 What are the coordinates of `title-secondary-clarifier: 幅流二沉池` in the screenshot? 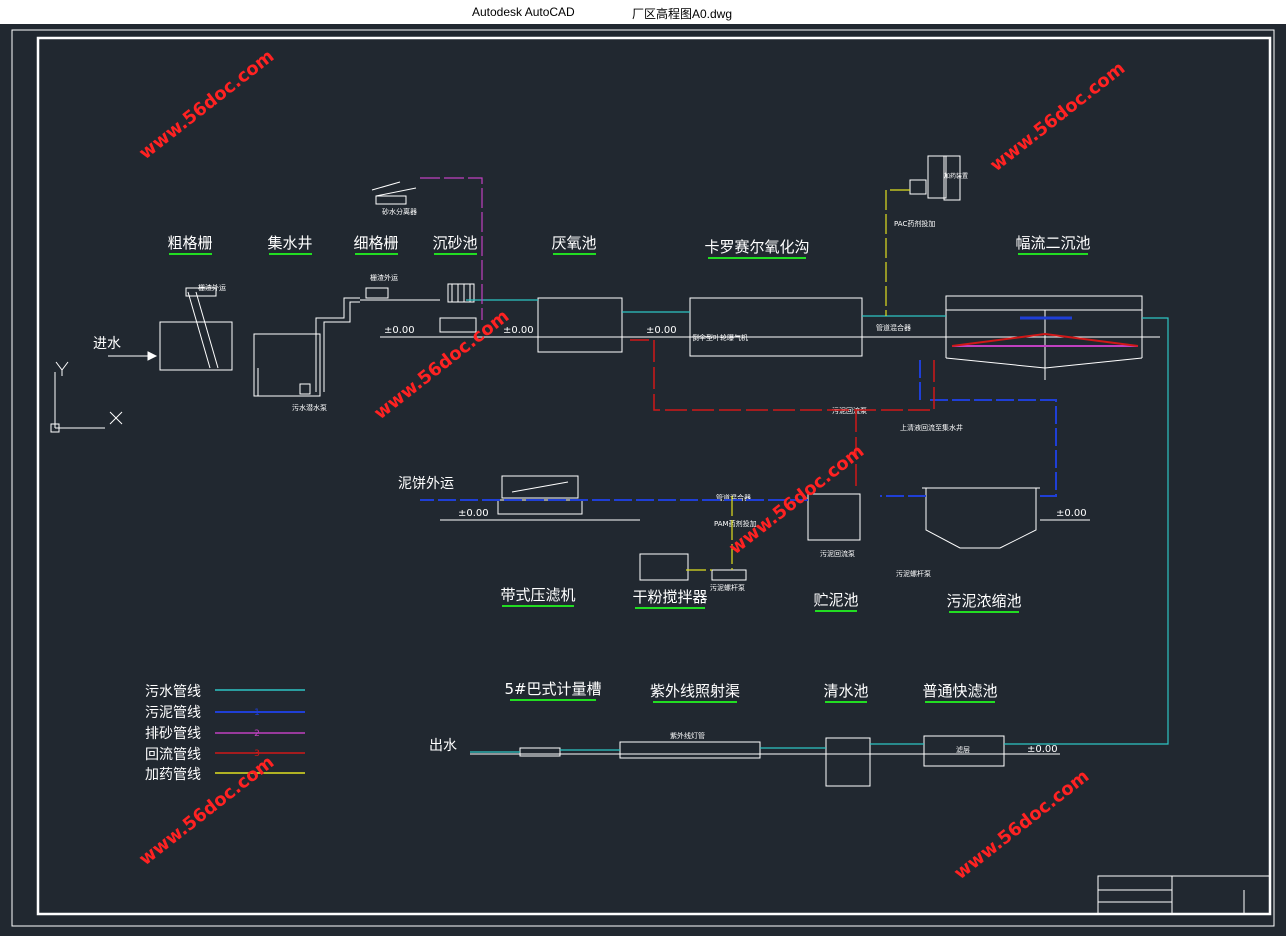 It's located at (1052, 243).